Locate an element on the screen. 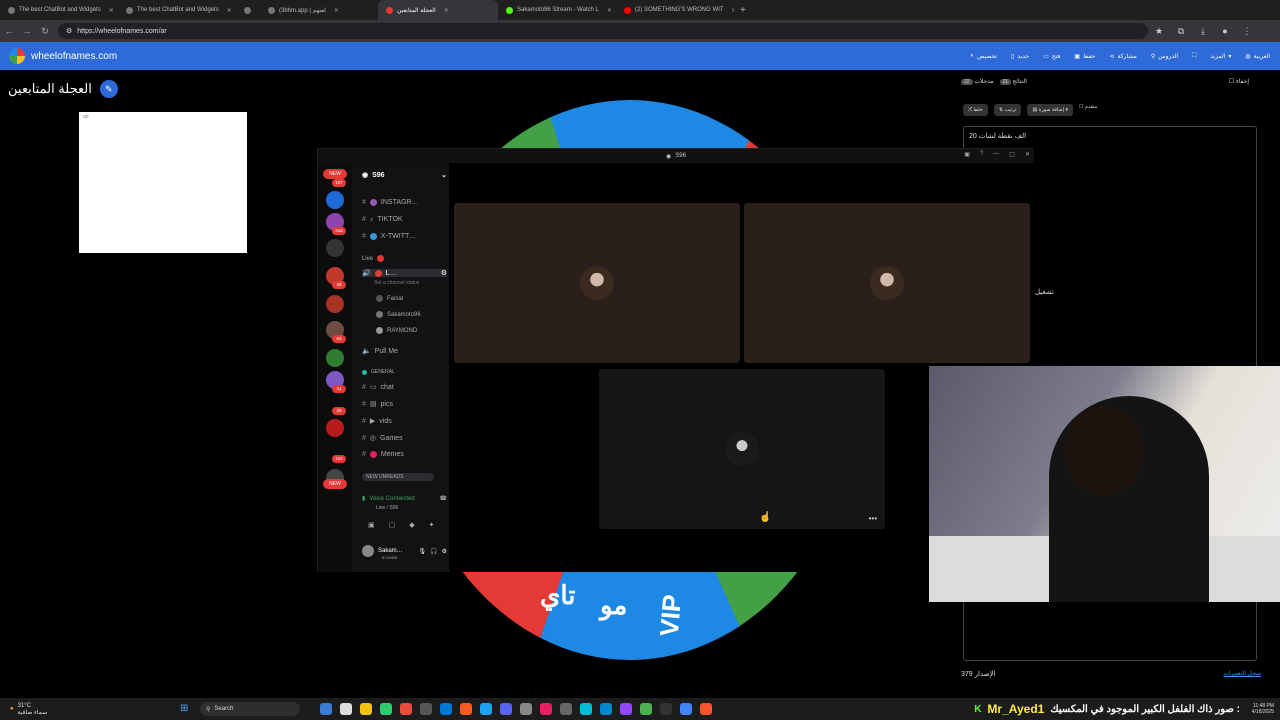  edge-icon is located at coordinates (326, 709).